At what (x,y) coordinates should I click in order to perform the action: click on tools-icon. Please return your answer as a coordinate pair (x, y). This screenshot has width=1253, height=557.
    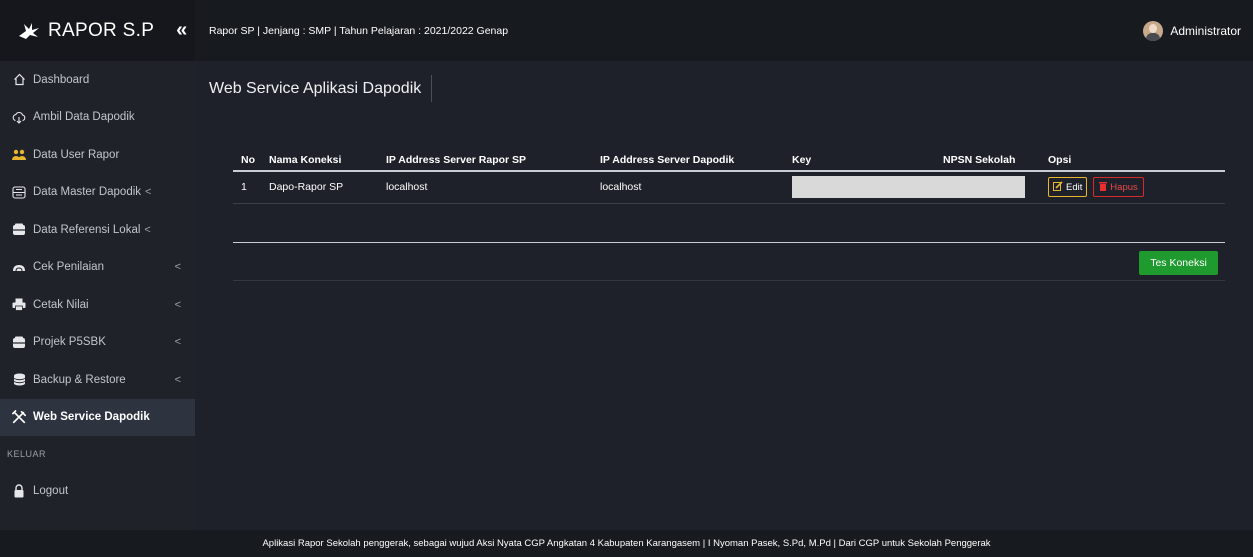
    Looking at the image, I should click on (19, 416).